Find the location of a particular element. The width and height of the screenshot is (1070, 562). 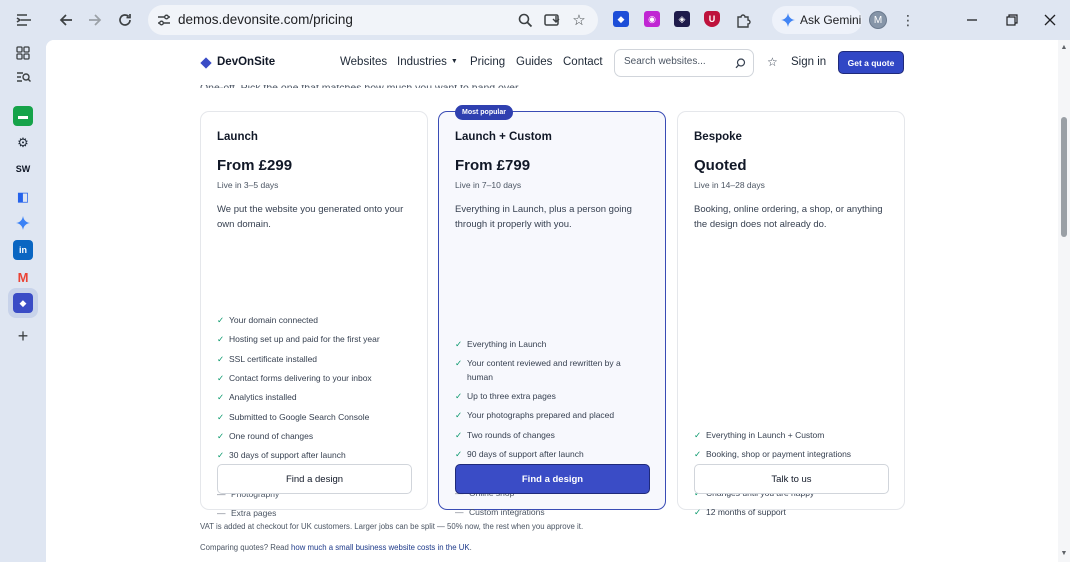

menu-kebab-icon: ⋮ is located at coordinates (908, 20).